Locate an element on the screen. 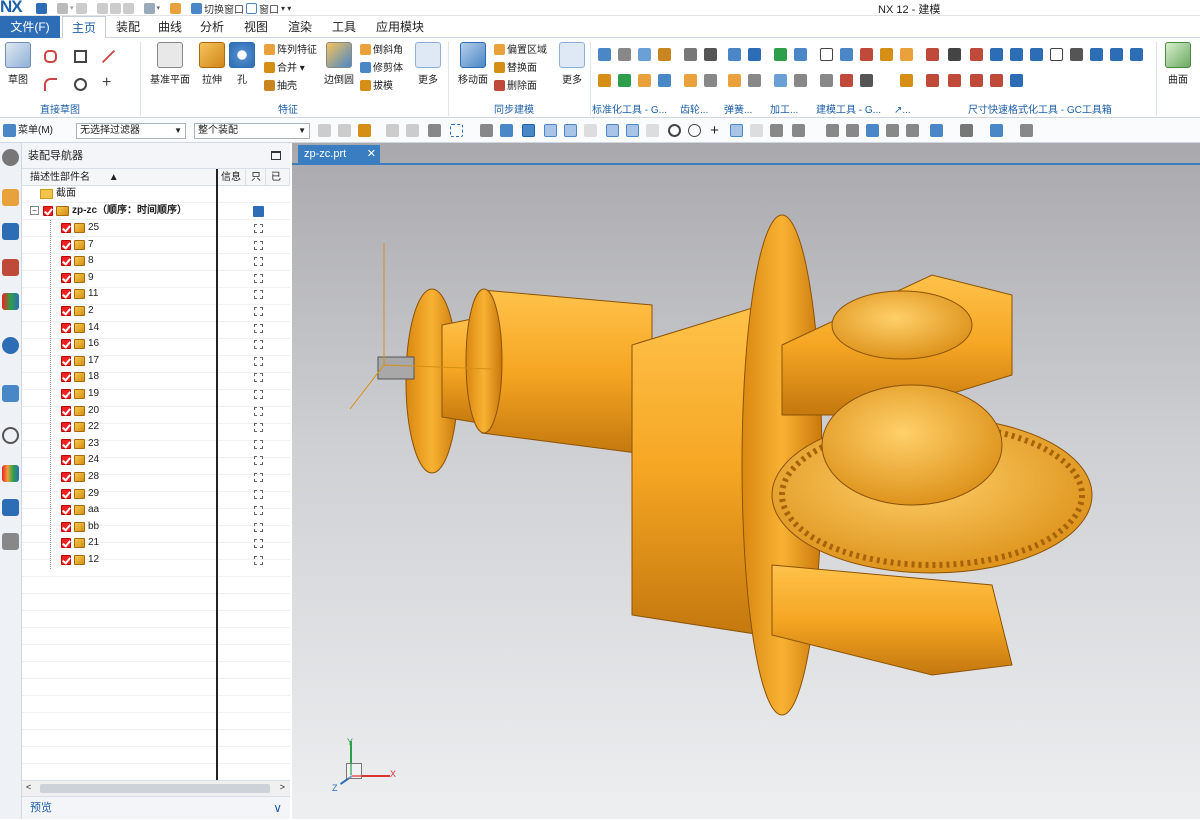 Image resolution: width=1200 pixels, height=820 pixels. save-icon is located at coordinates (41, 8).